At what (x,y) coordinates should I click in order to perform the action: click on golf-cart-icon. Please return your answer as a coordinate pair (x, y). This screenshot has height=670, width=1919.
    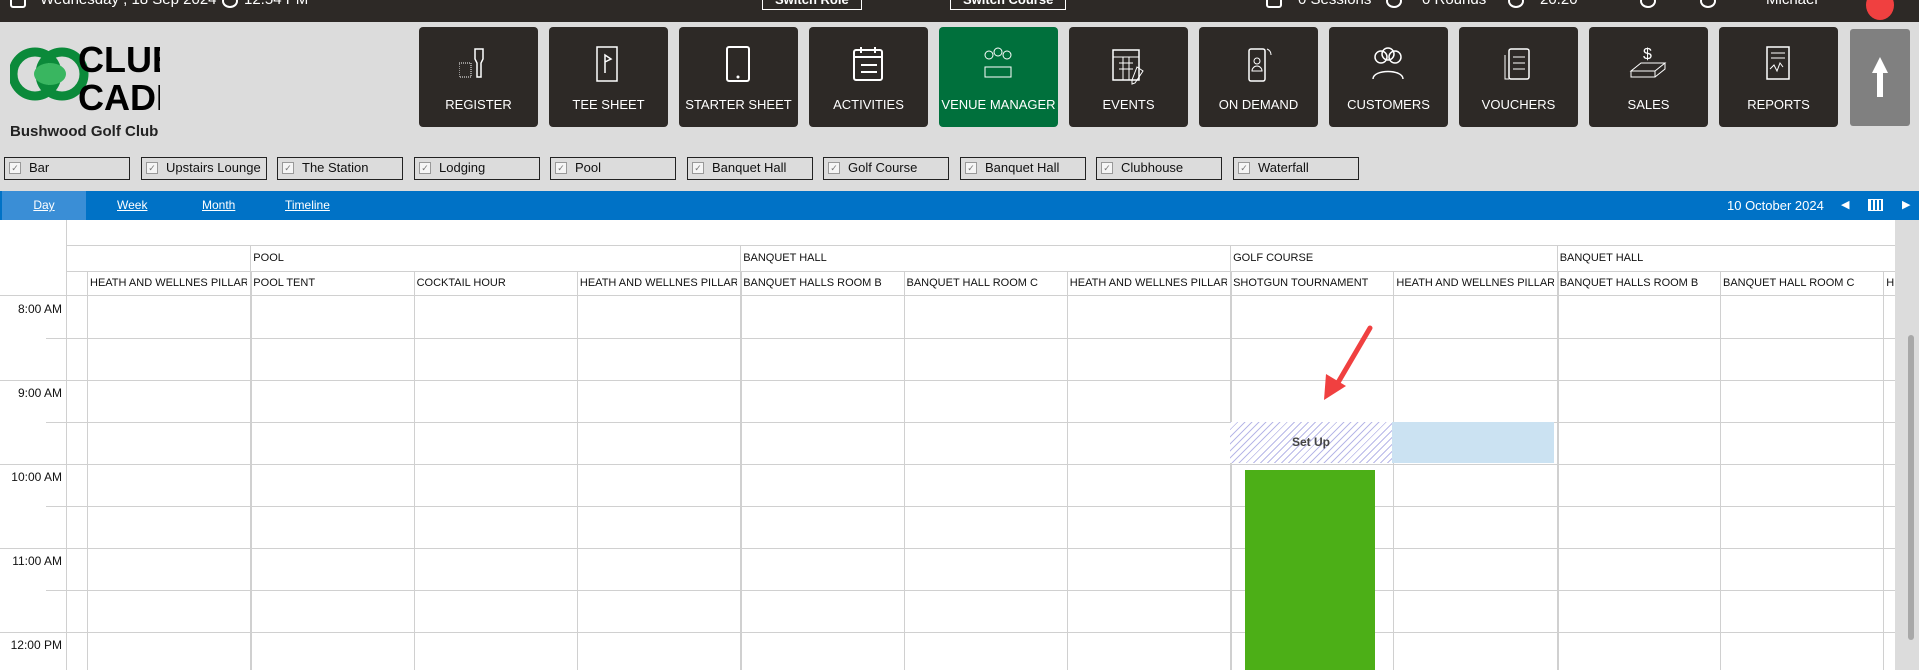
    Looking at the image, I should click on (1394, 4).